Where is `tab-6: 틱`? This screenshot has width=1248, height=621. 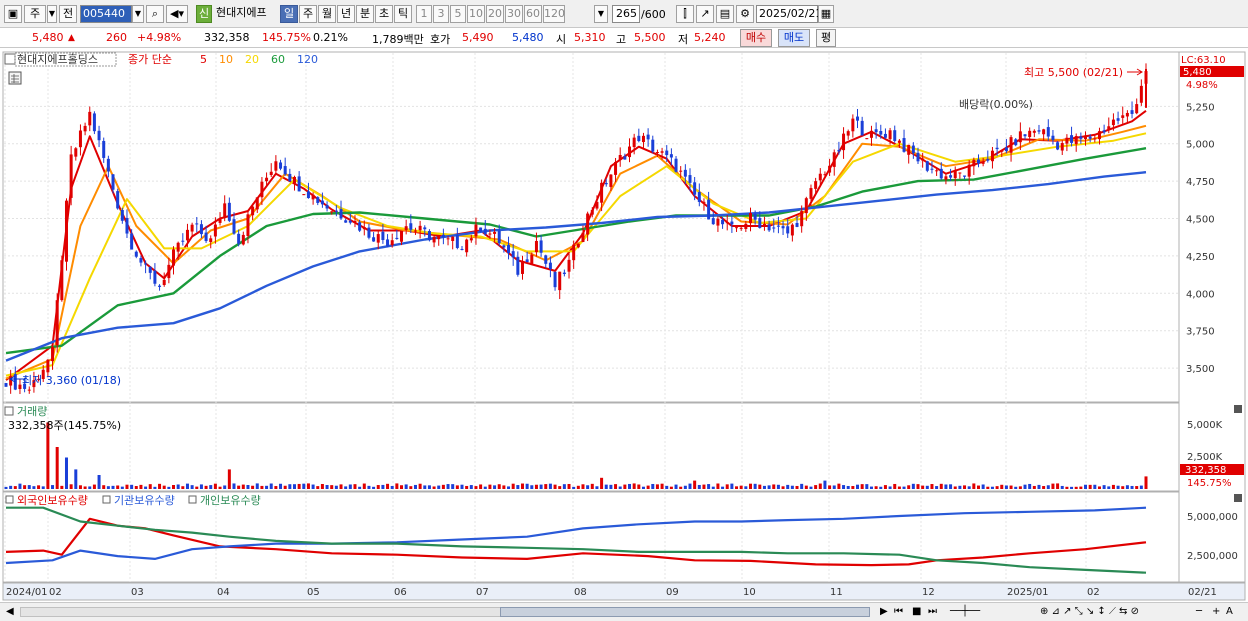
tab-6: 틱 is located at coordinates (403, 14).